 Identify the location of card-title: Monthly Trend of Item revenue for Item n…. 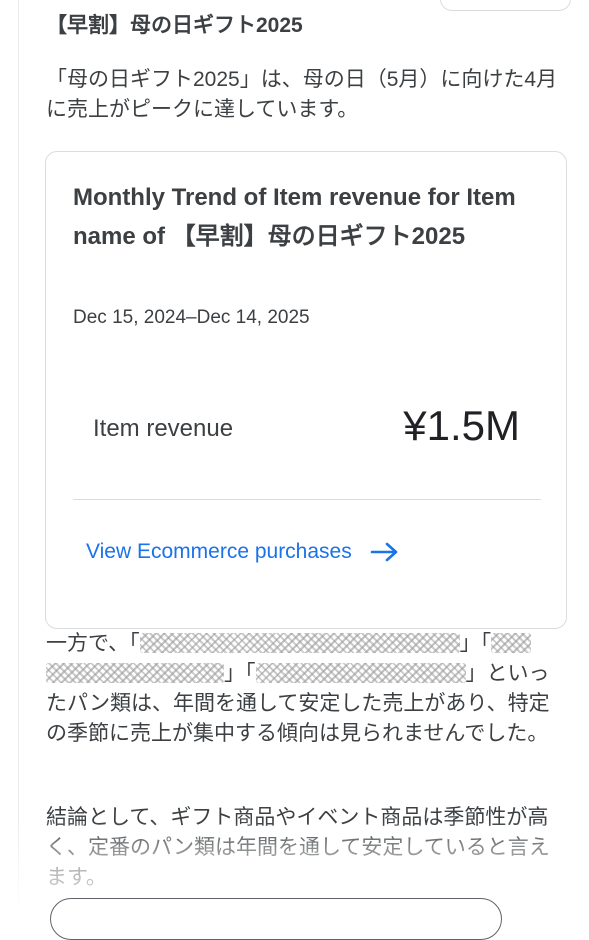
(294, 217).